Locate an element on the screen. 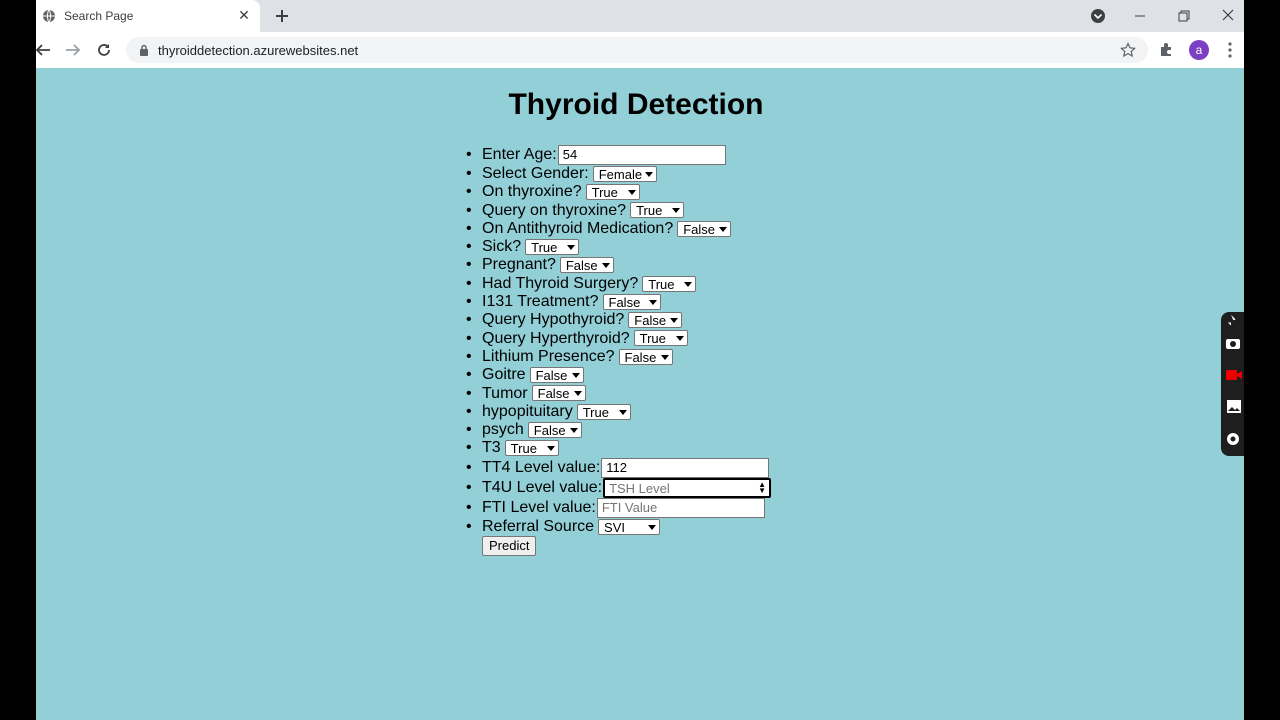  url-text: thyroiddetection.azurewebsites.net is located at coordinates (258, 50).